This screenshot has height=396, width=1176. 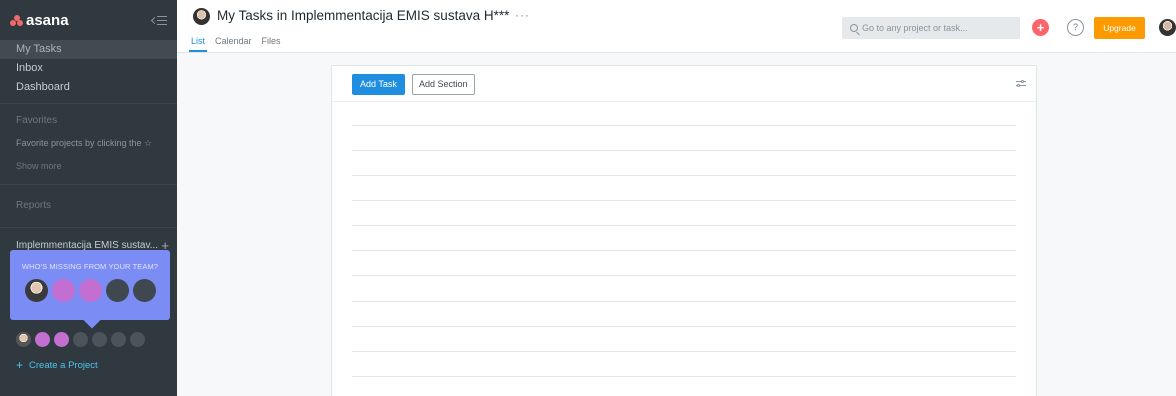 I want to click on task-toolbar: Add Task Add Section, so click(x=684, y=84).